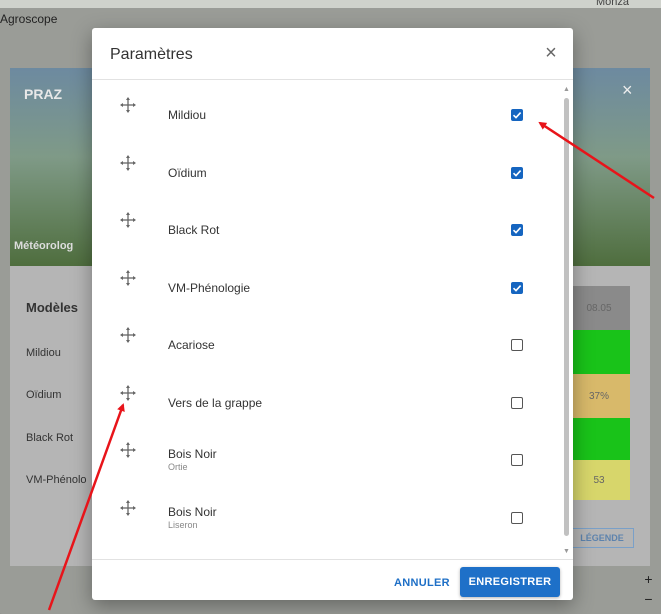 This screenshot has width=661, height=614. I want to click on zoom-out-button: −, so click(648, 599).